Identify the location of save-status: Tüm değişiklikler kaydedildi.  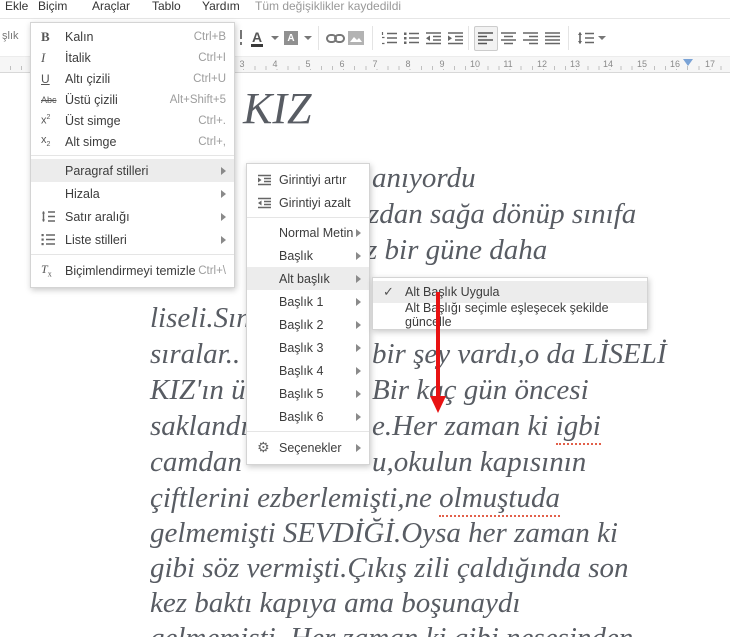
(328, 6).